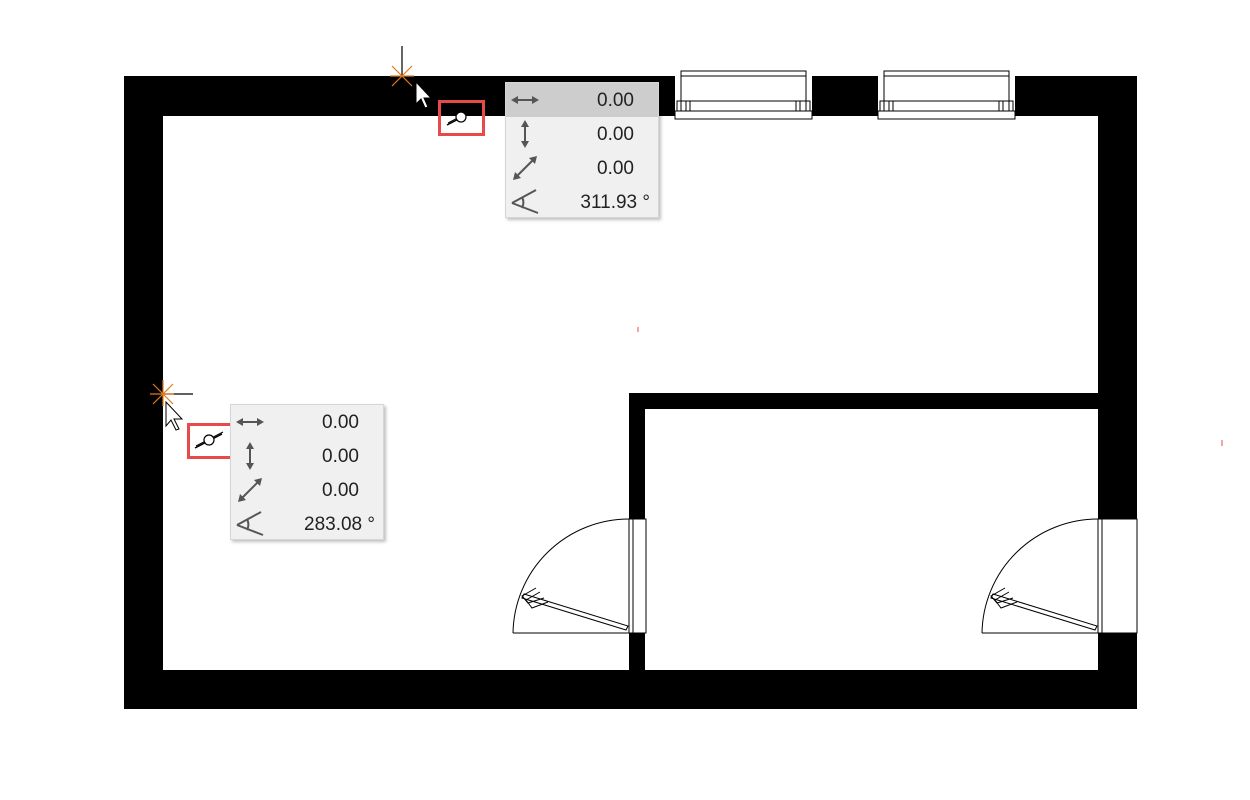 The image size is (1250, 800). What do you see at coordinates (863, 401) in the screenshot?
I see `interior-wall-horizontal` at bounding box center [863, 401].